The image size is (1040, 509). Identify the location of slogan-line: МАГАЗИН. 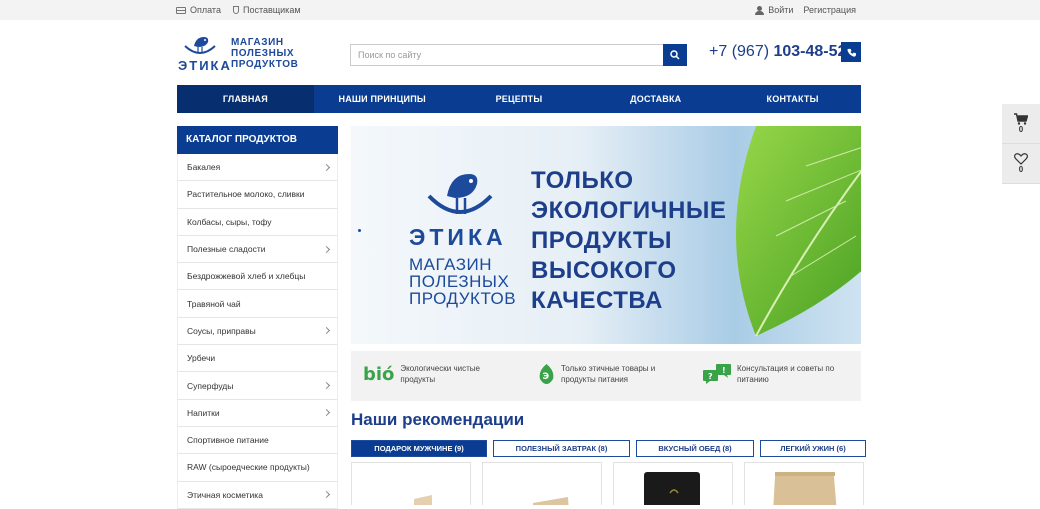
(257, 42).